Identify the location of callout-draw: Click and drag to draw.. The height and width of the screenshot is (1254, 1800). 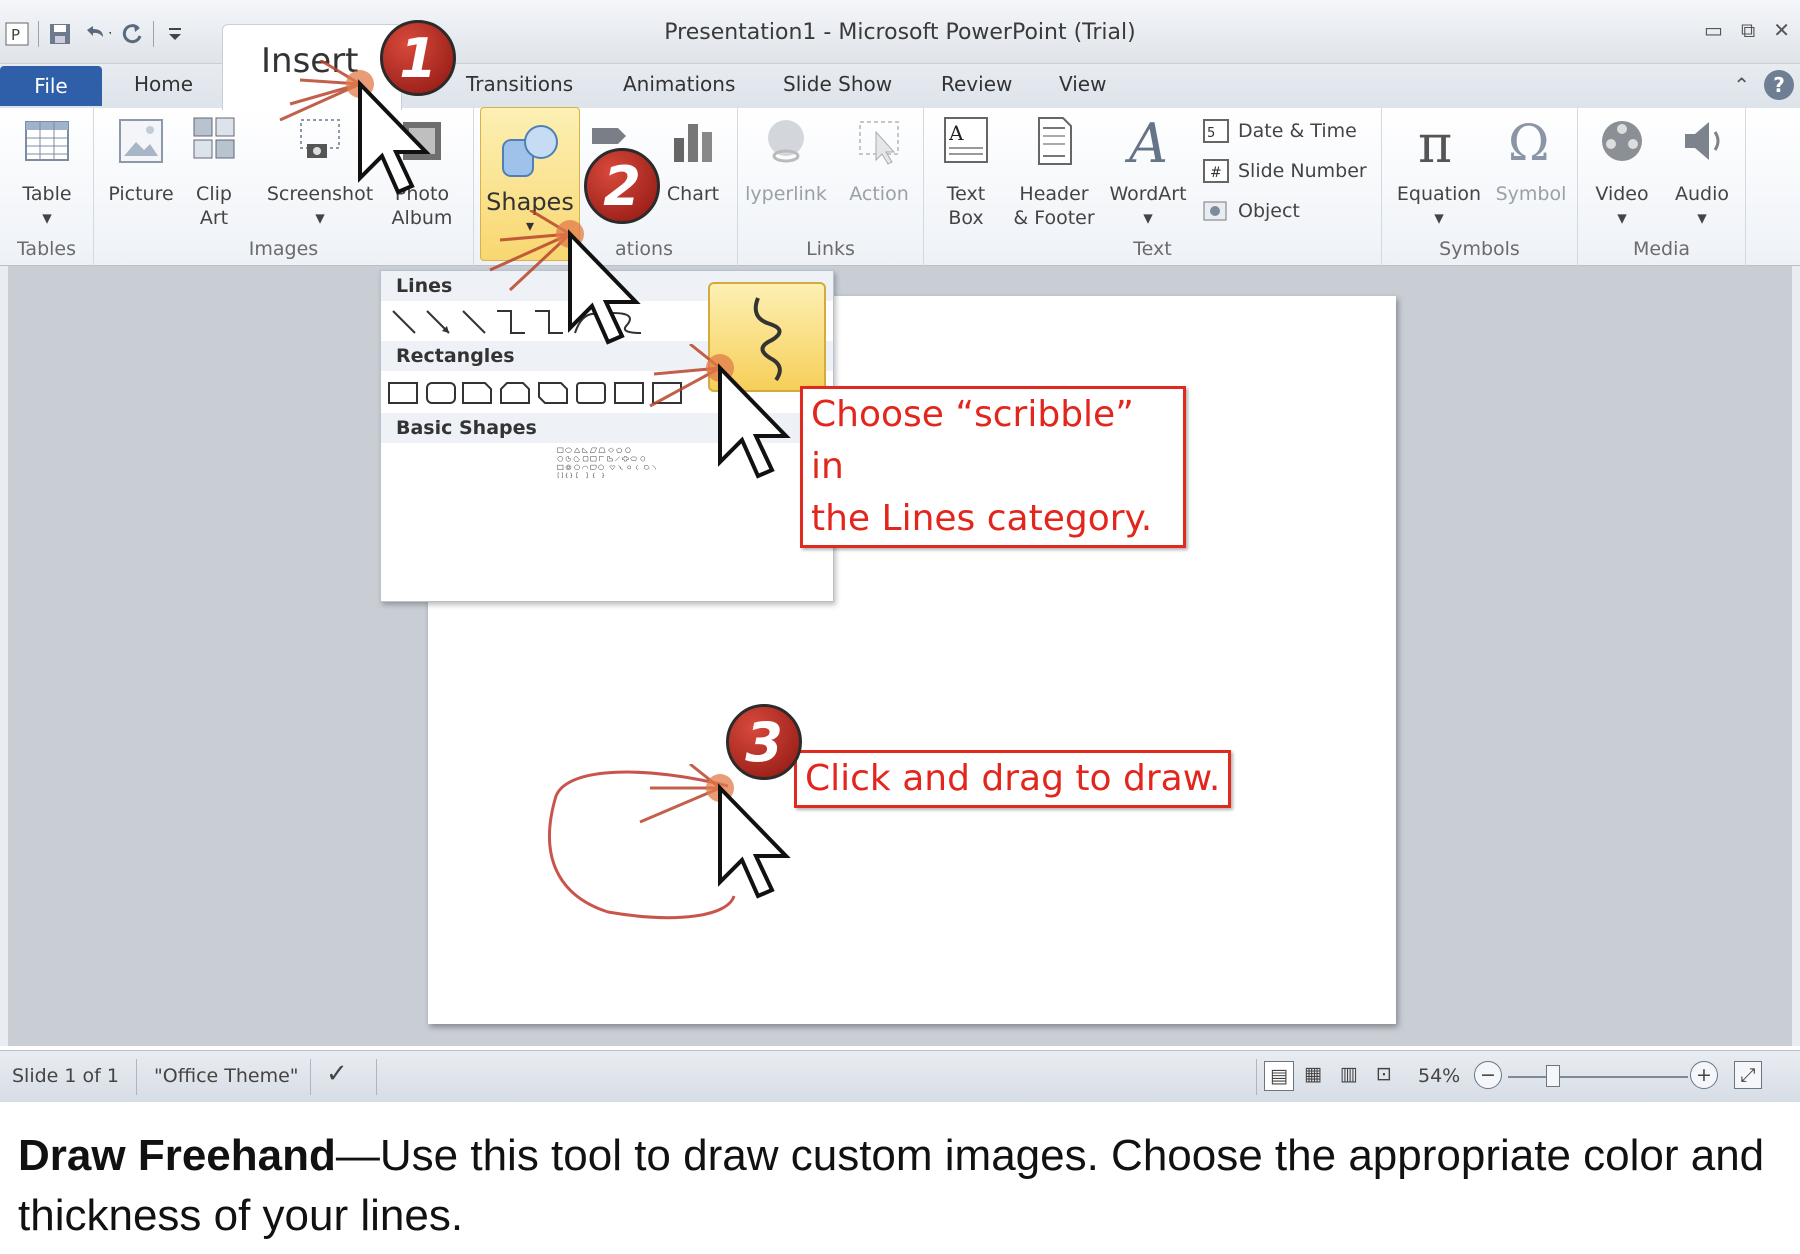
(1013, 779).